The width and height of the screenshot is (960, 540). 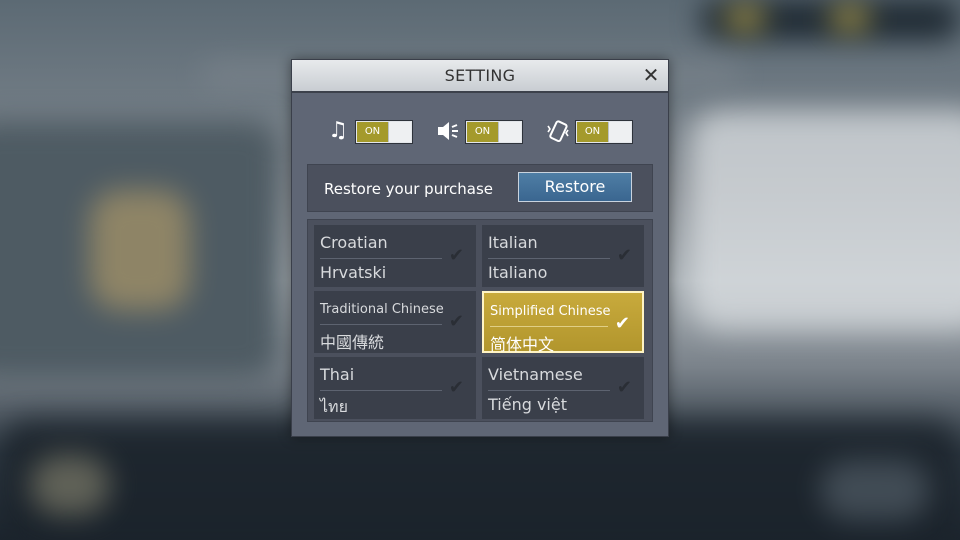 What do you see at coordinates (352, 342) in the screenshot?
I see `language-native-name: 中國傳統` at bounding box center [352, 342].